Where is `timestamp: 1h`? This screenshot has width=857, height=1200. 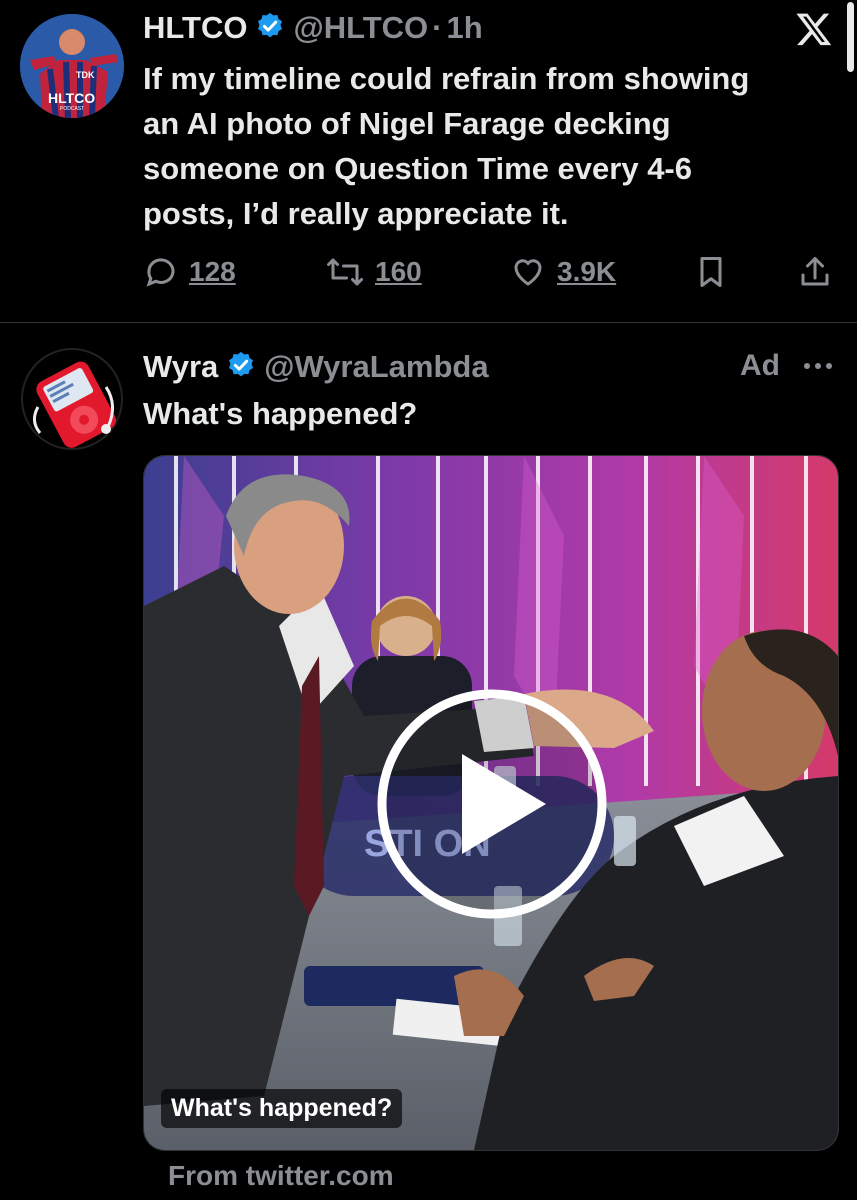
timestamp: 1h is located at coordinates (464, 28).